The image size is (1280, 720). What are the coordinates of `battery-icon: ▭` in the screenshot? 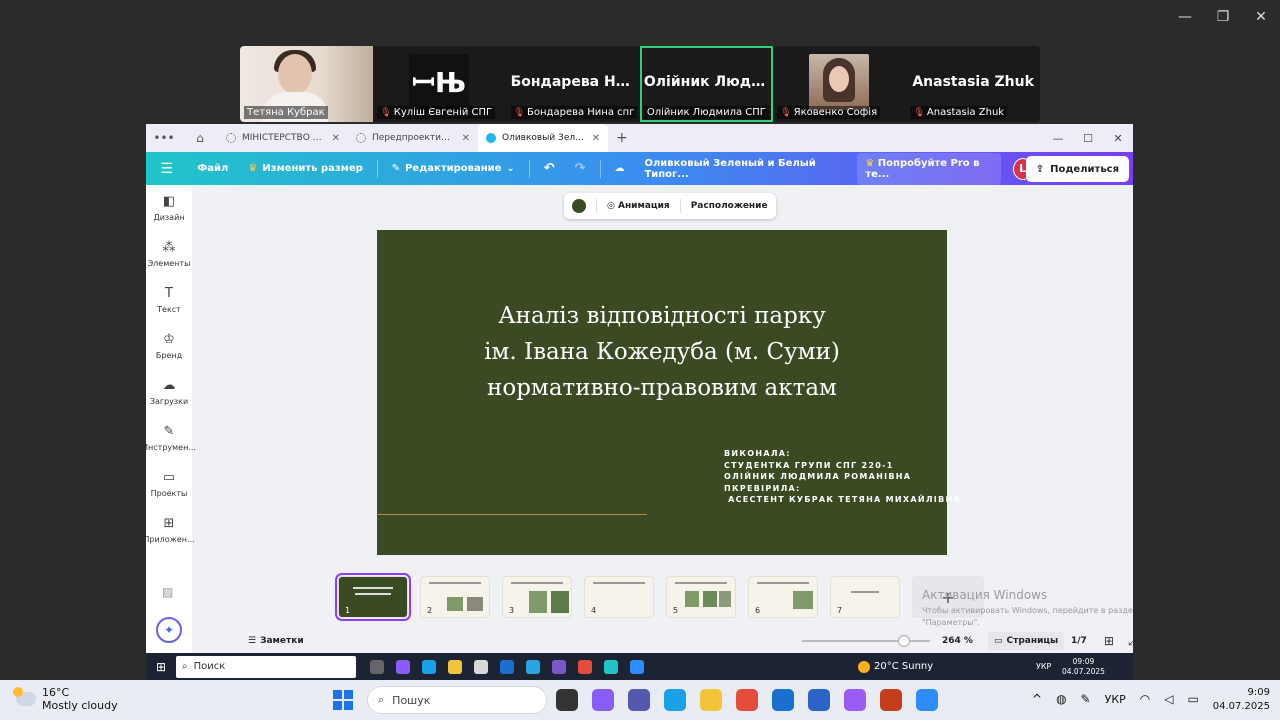 It's located at (1192, 699).